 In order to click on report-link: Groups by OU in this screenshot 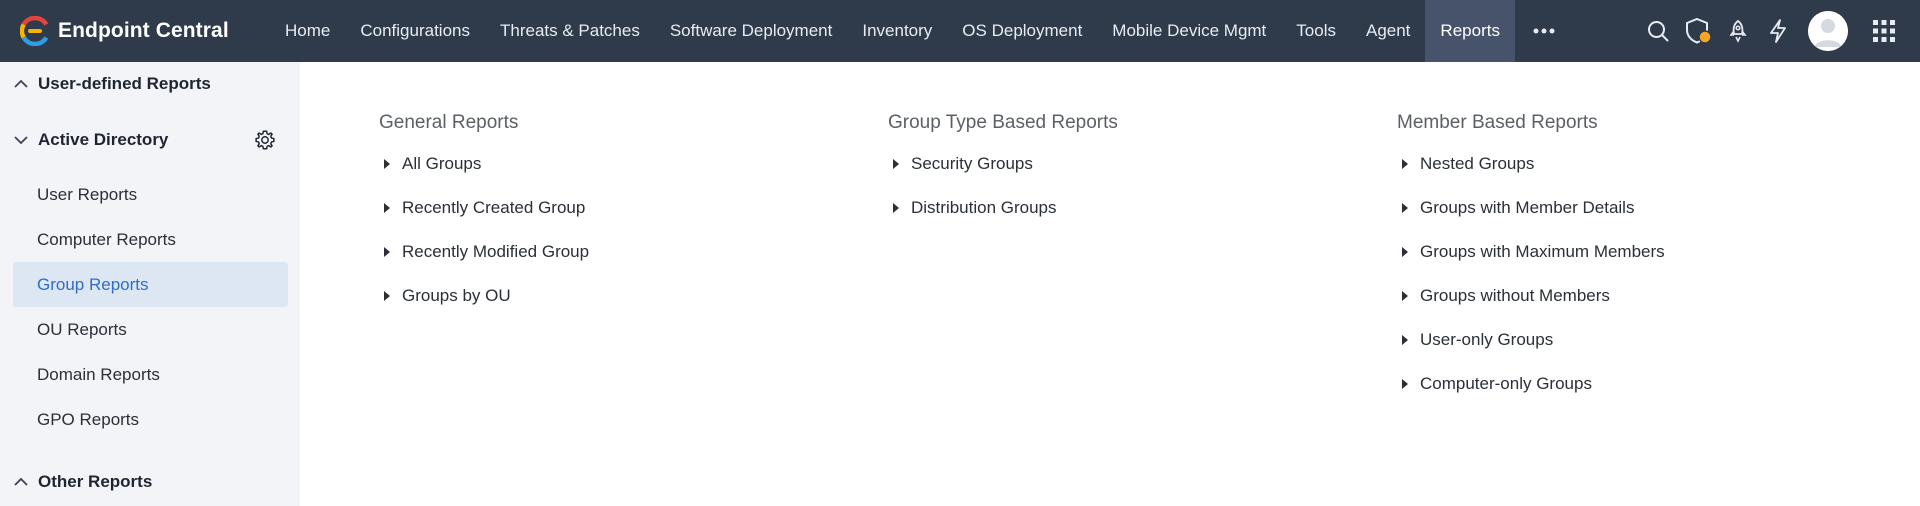, I will do `click(484, 296)`.